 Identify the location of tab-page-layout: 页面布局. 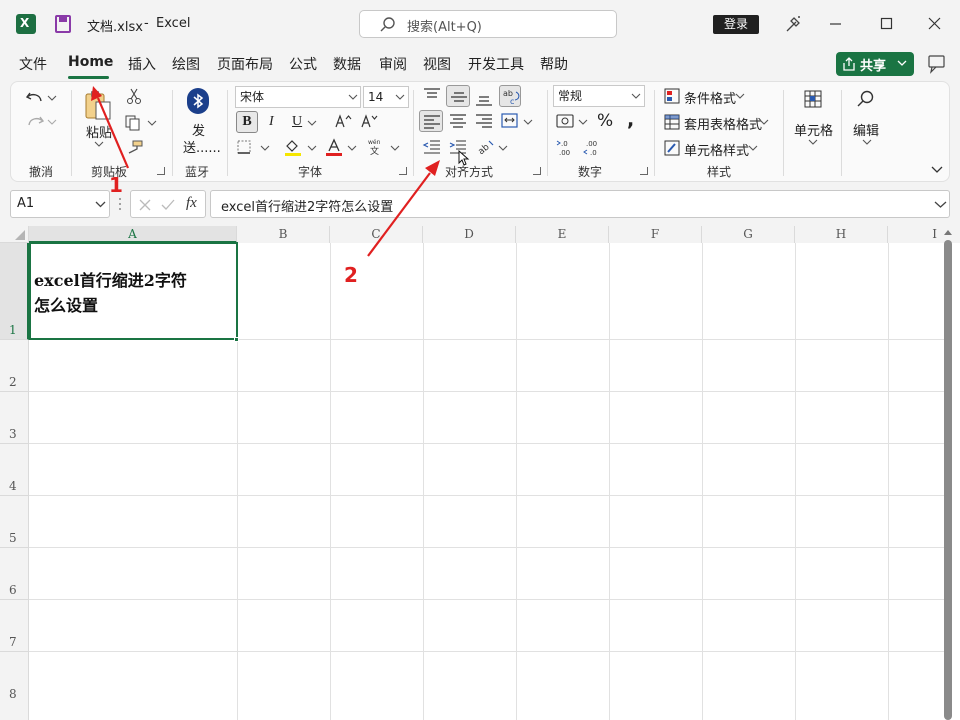
(245, 64).